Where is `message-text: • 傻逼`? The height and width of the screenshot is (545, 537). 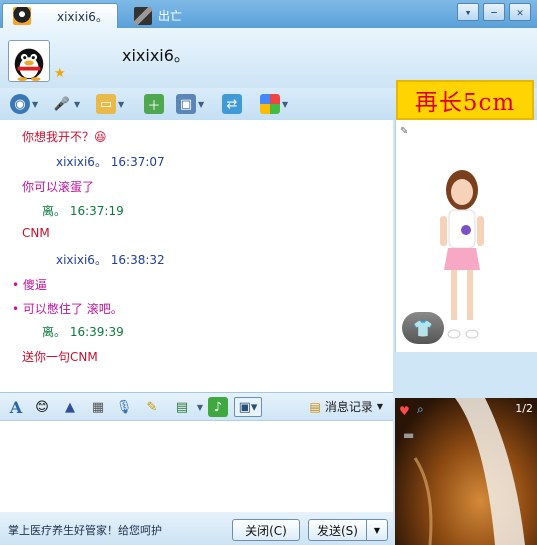
message-text: • 傻逼 is located at coordinates (29, 285).